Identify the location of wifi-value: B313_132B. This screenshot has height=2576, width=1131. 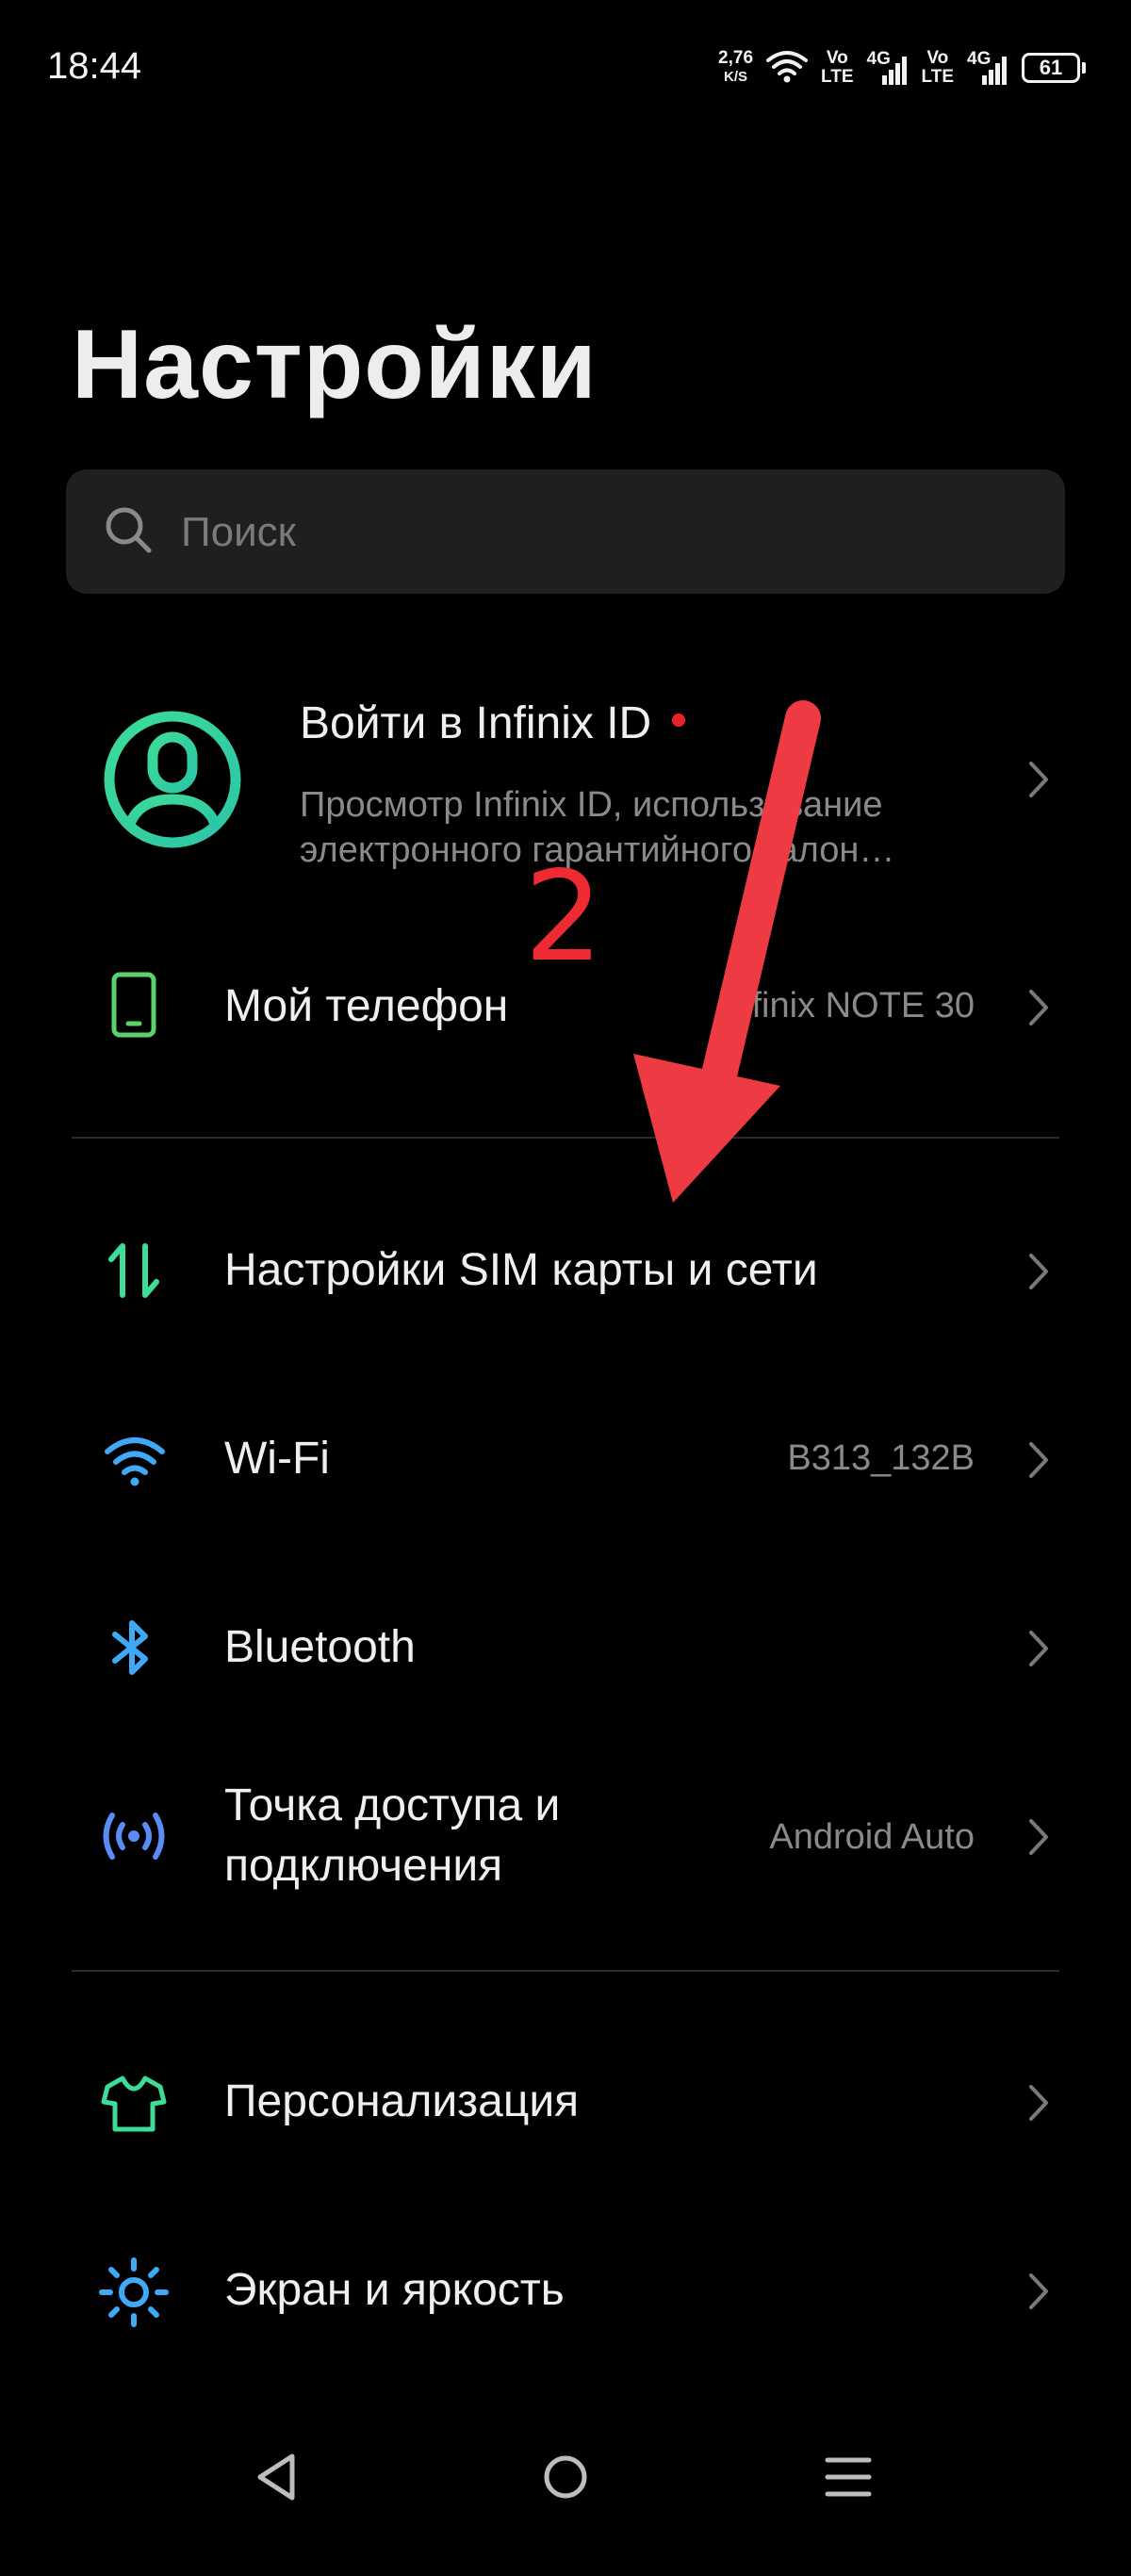
(881, 1458).